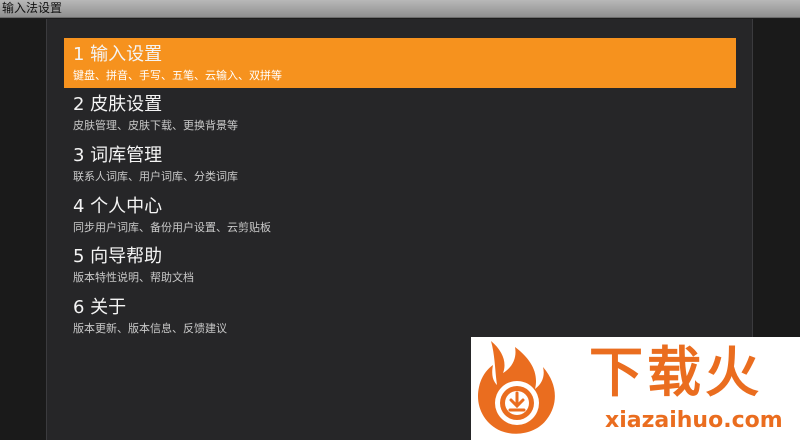 Image resolution: width=800 pixels, height=440 pixels. I want to click on menu-item-subtitle: 版本更新、版本信息、反馈建议, so click(150, 328).